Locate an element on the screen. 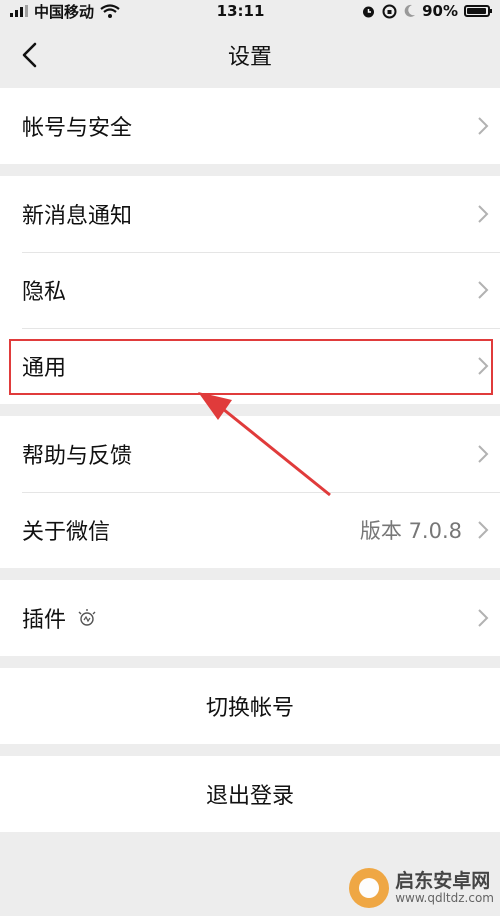 Image resolution: width=500 pixels, height=916 pixels. settings-group-account: 帐号与安全 is located at coordinates (250, 126).